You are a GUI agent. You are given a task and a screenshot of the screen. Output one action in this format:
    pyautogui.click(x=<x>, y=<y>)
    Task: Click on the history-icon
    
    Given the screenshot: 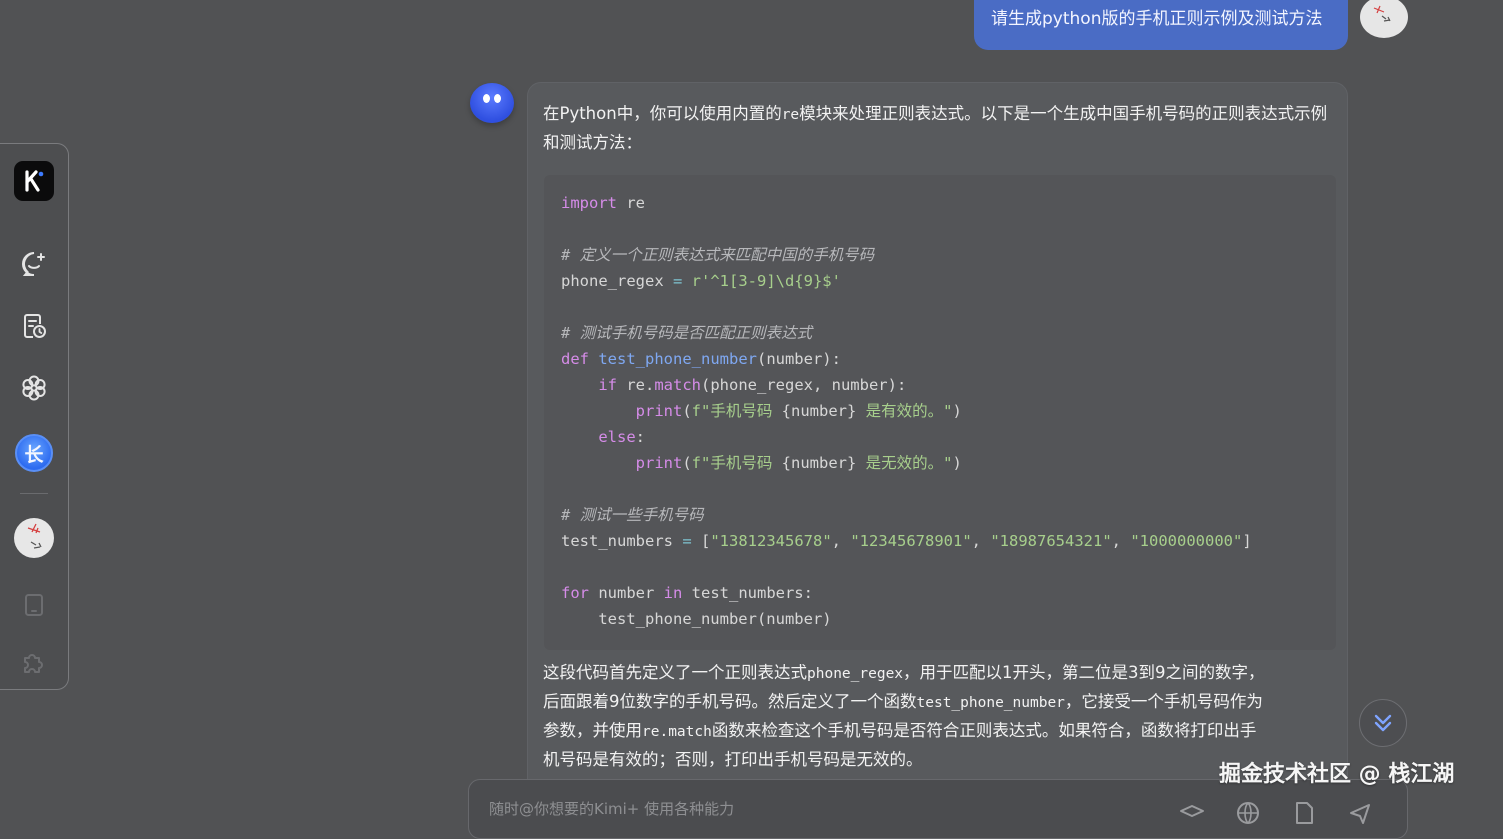 What is the action you would take?
    pyautogui.click(x=35, y=326)
    